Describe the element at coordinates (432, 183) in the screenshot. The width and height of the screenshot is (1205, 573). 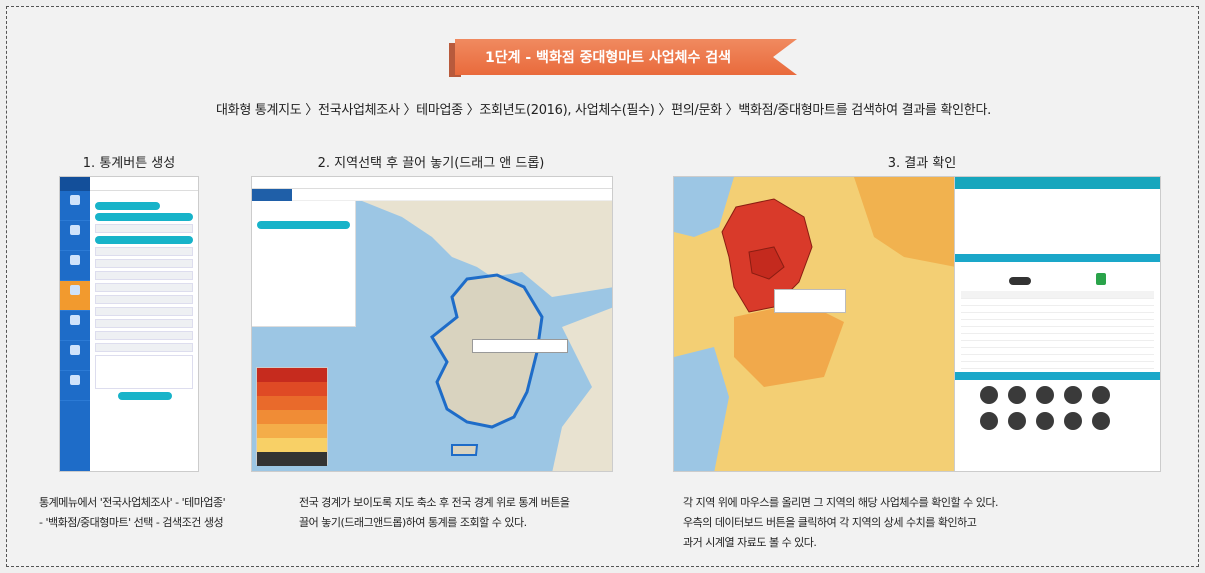
I see `map-topbar` at that location.